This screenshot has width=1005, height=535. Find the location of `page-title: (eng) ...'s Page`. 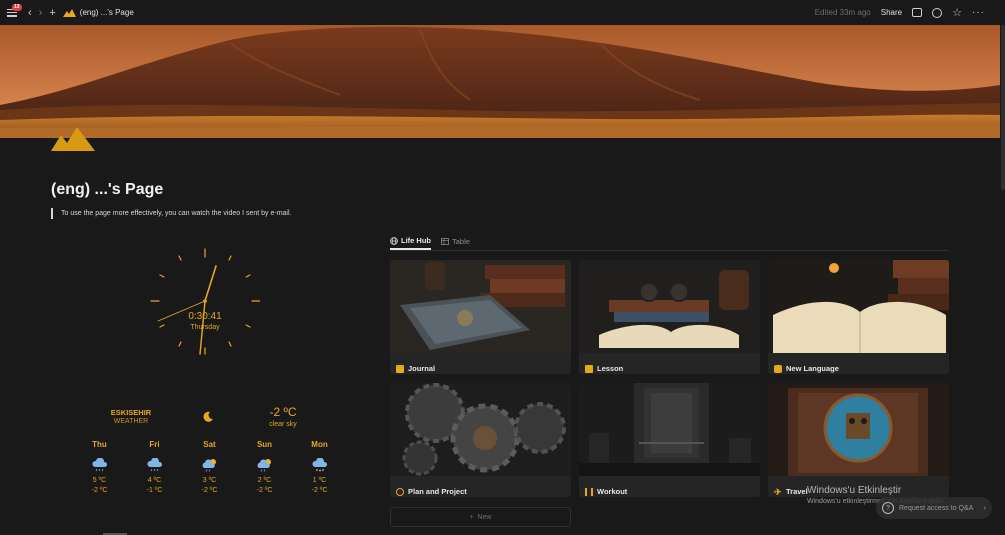

page-title: (eng) ...'s Page is located at coordinates (107, 190).